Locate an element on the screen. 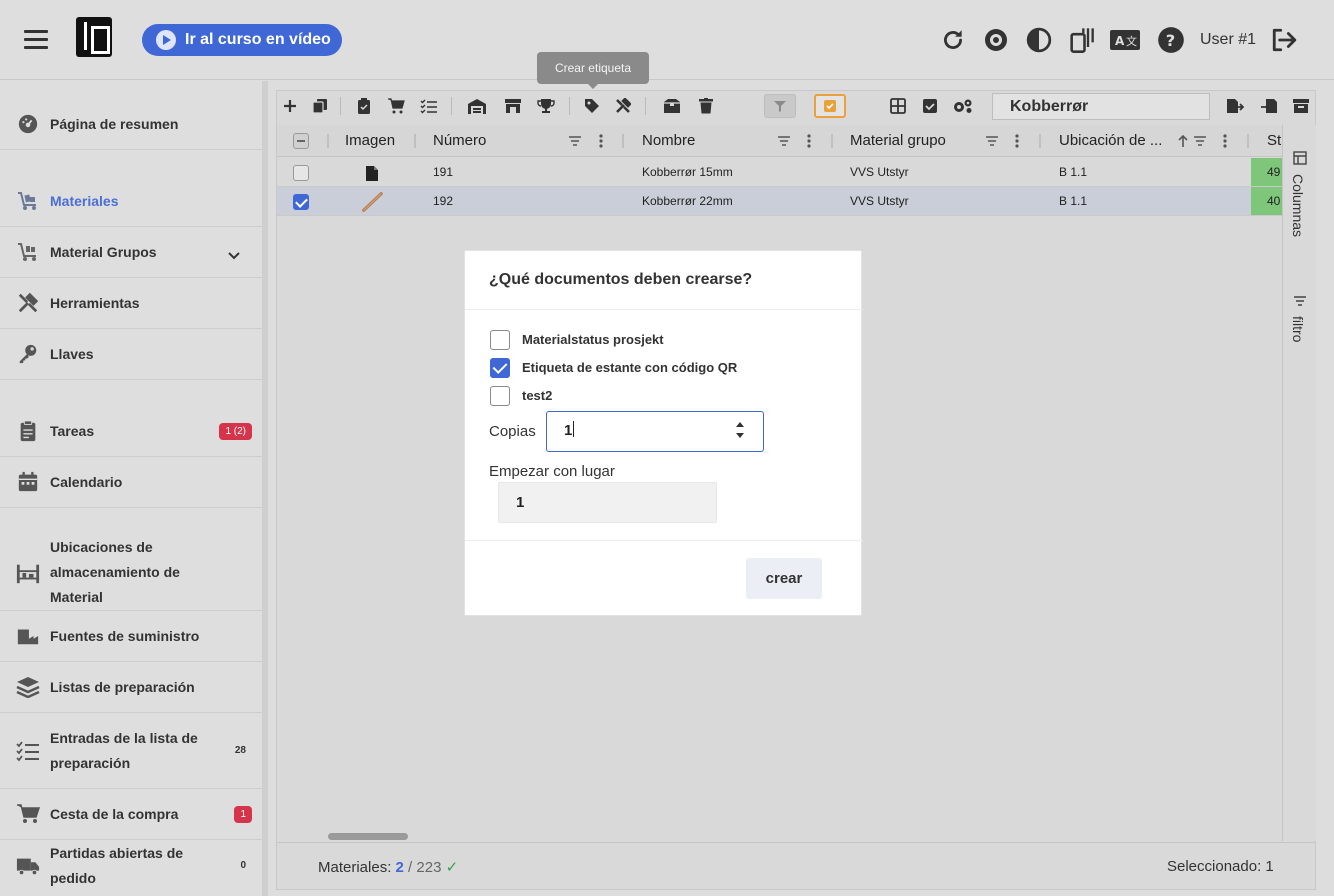 This screenshot has height=896, width=1334. sidebar-item-label: Cesta de la compra is located at coordinates (114, 813).